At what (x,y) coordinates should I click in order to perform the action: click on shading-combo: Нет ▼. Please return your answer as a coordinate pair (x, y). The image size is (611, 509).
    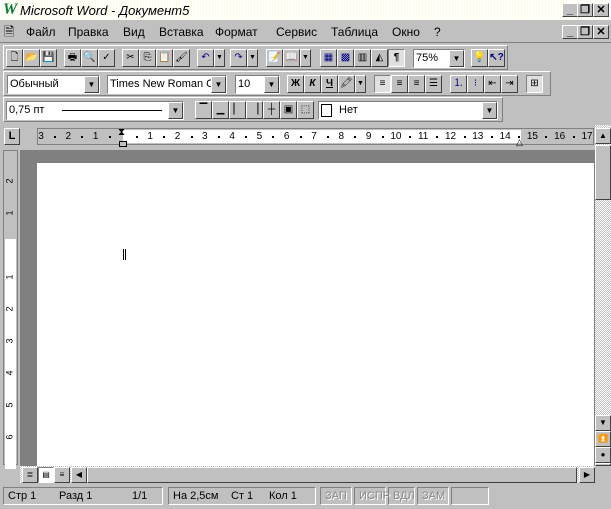
    Looking at the image, I should click on (408, 110).